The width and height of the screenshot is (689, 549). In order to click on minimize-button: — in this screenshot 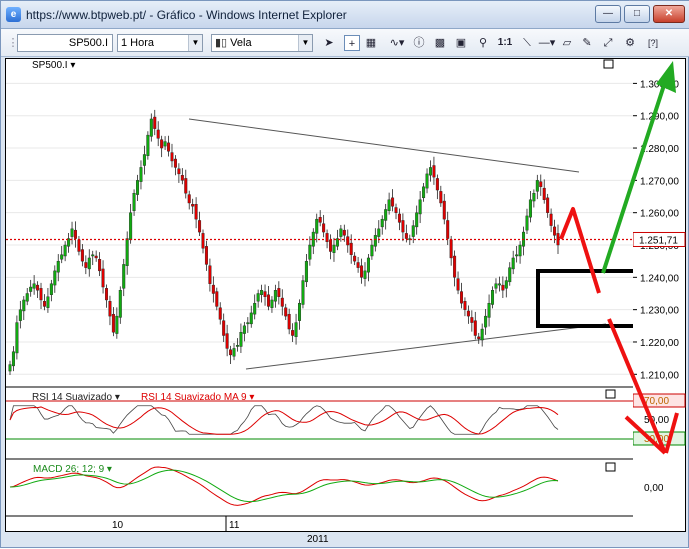, I will do `click(608, 14)`.